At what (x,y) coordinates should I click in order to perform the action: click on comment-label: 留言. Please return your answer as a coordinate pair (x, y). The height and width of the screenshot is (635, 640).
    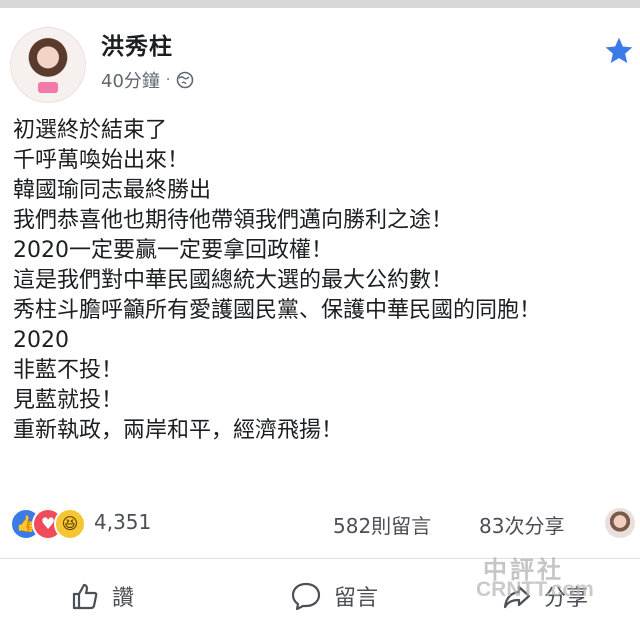
    Looking at the image, I should click on (356, 598).